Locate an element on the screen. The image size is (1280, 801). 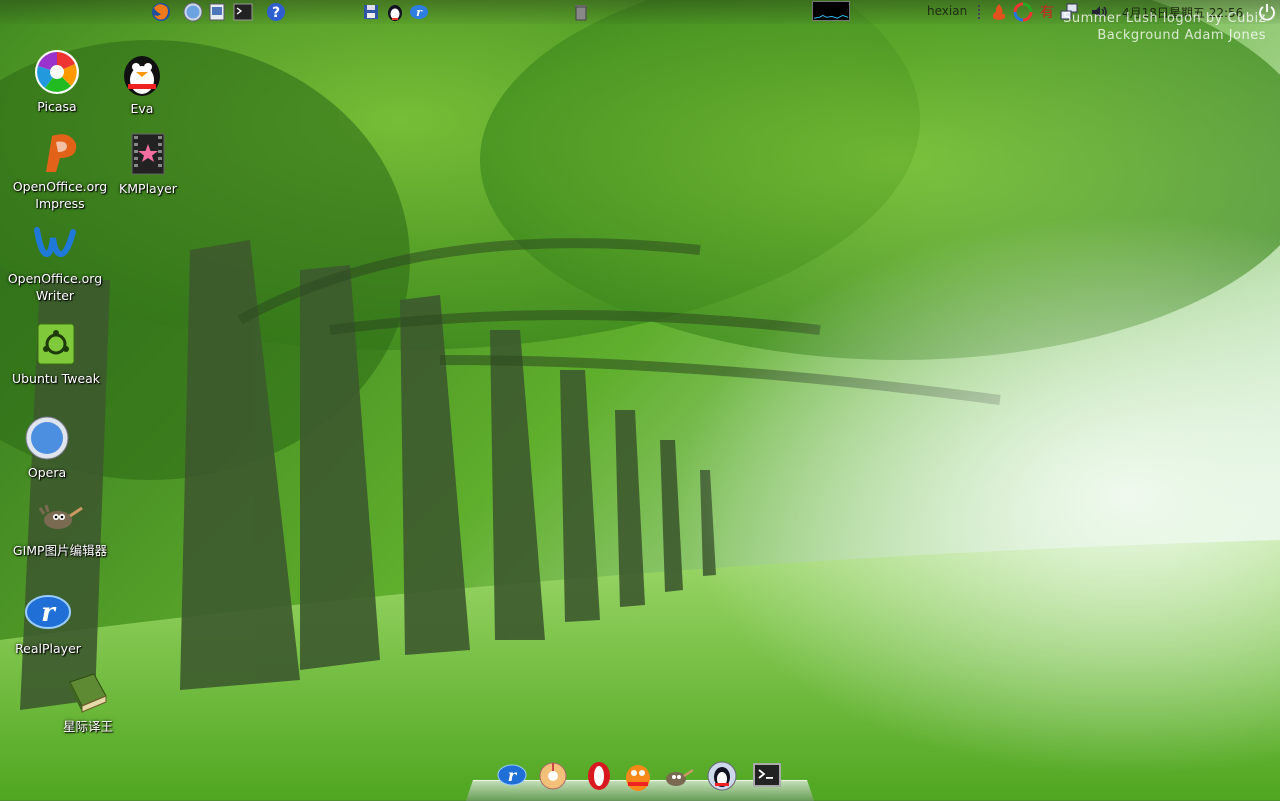
grip-icon is located at coordinates (980, 12).